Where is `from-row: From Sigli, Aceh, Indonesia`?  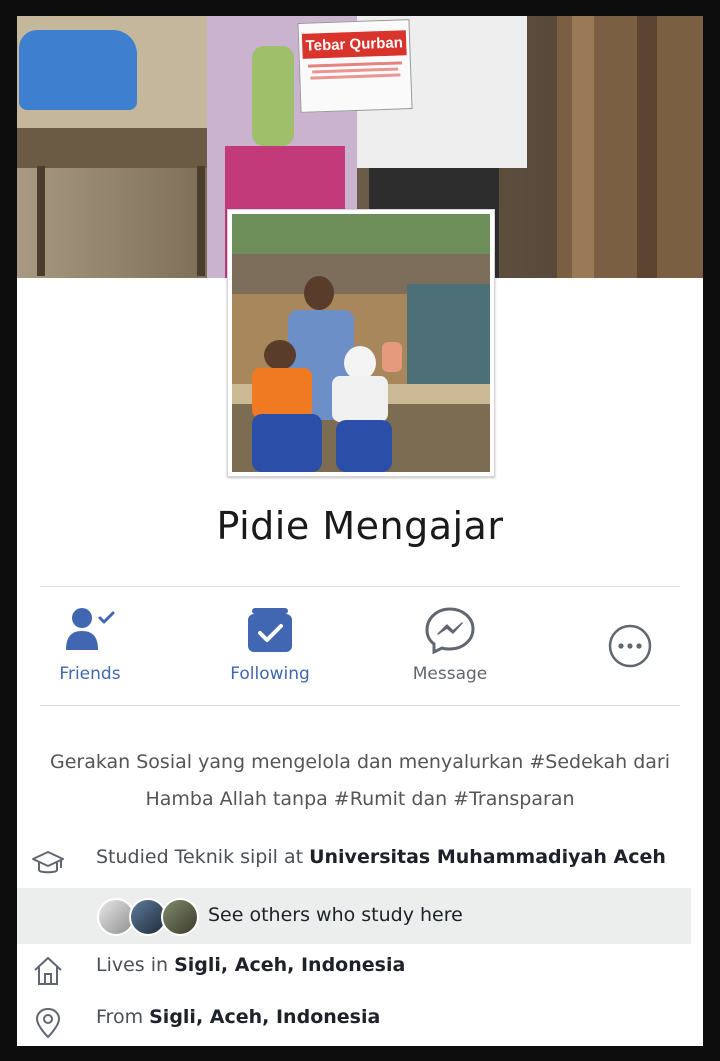 from-row: From Sigli, Aceh, Indonesia is located at coordinates (360, 1022).